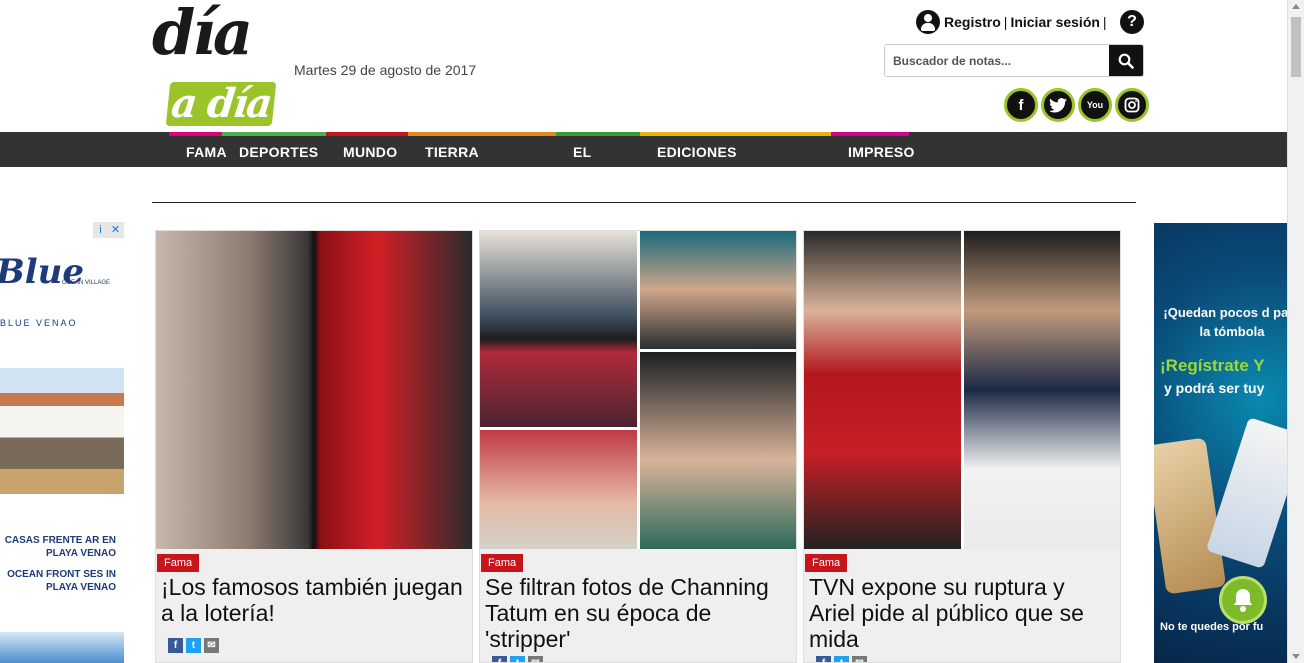  What do you see at coordinates (598, 166) in the screenshot?
I see `nav-item-el-pais: El país` at bounding box center [598, 166].